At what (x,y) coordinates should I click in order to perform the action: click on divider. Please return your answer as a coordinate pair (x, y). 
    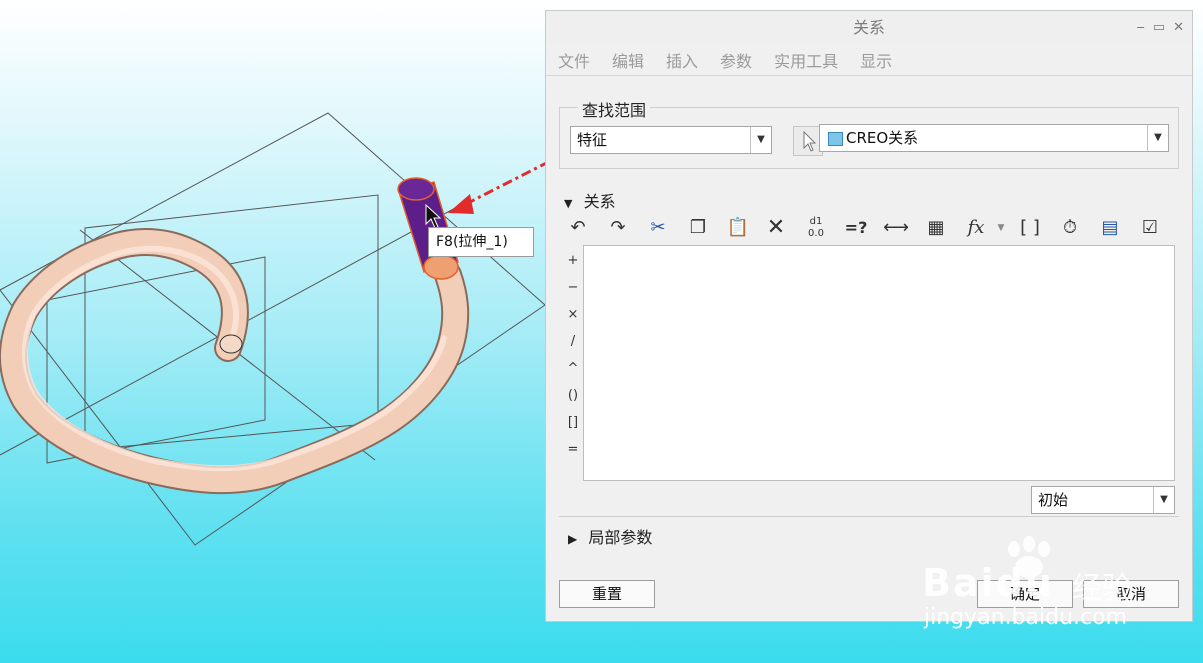
    Looking at the image, I should click on (869, 516).